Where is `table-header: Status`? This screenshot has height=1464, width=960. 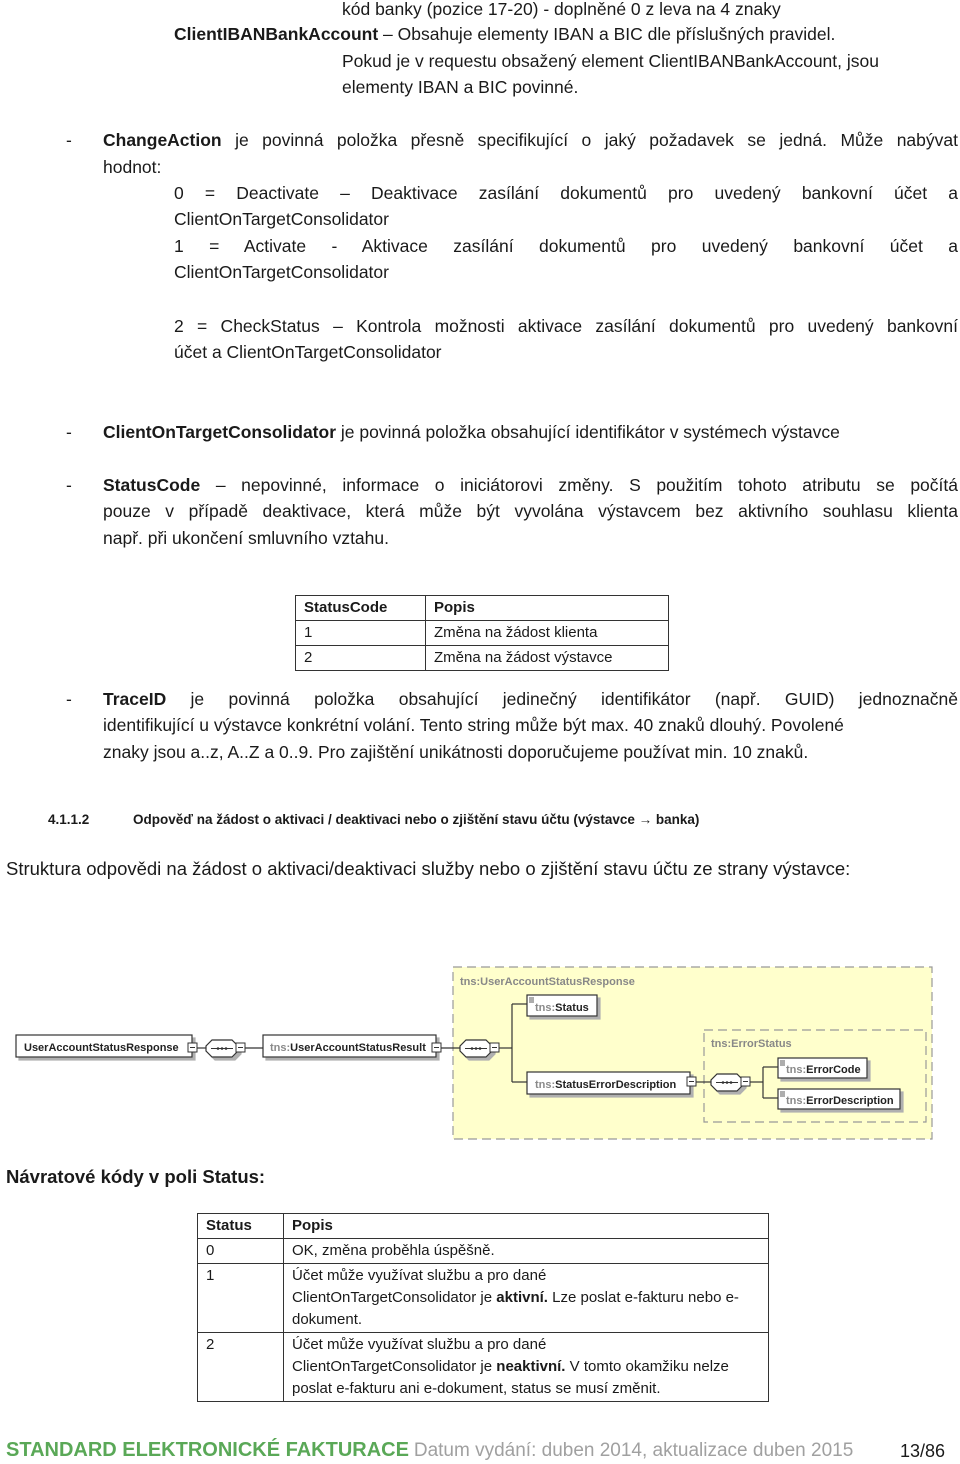 table-header: Status is located at coordinates (240, 1226).